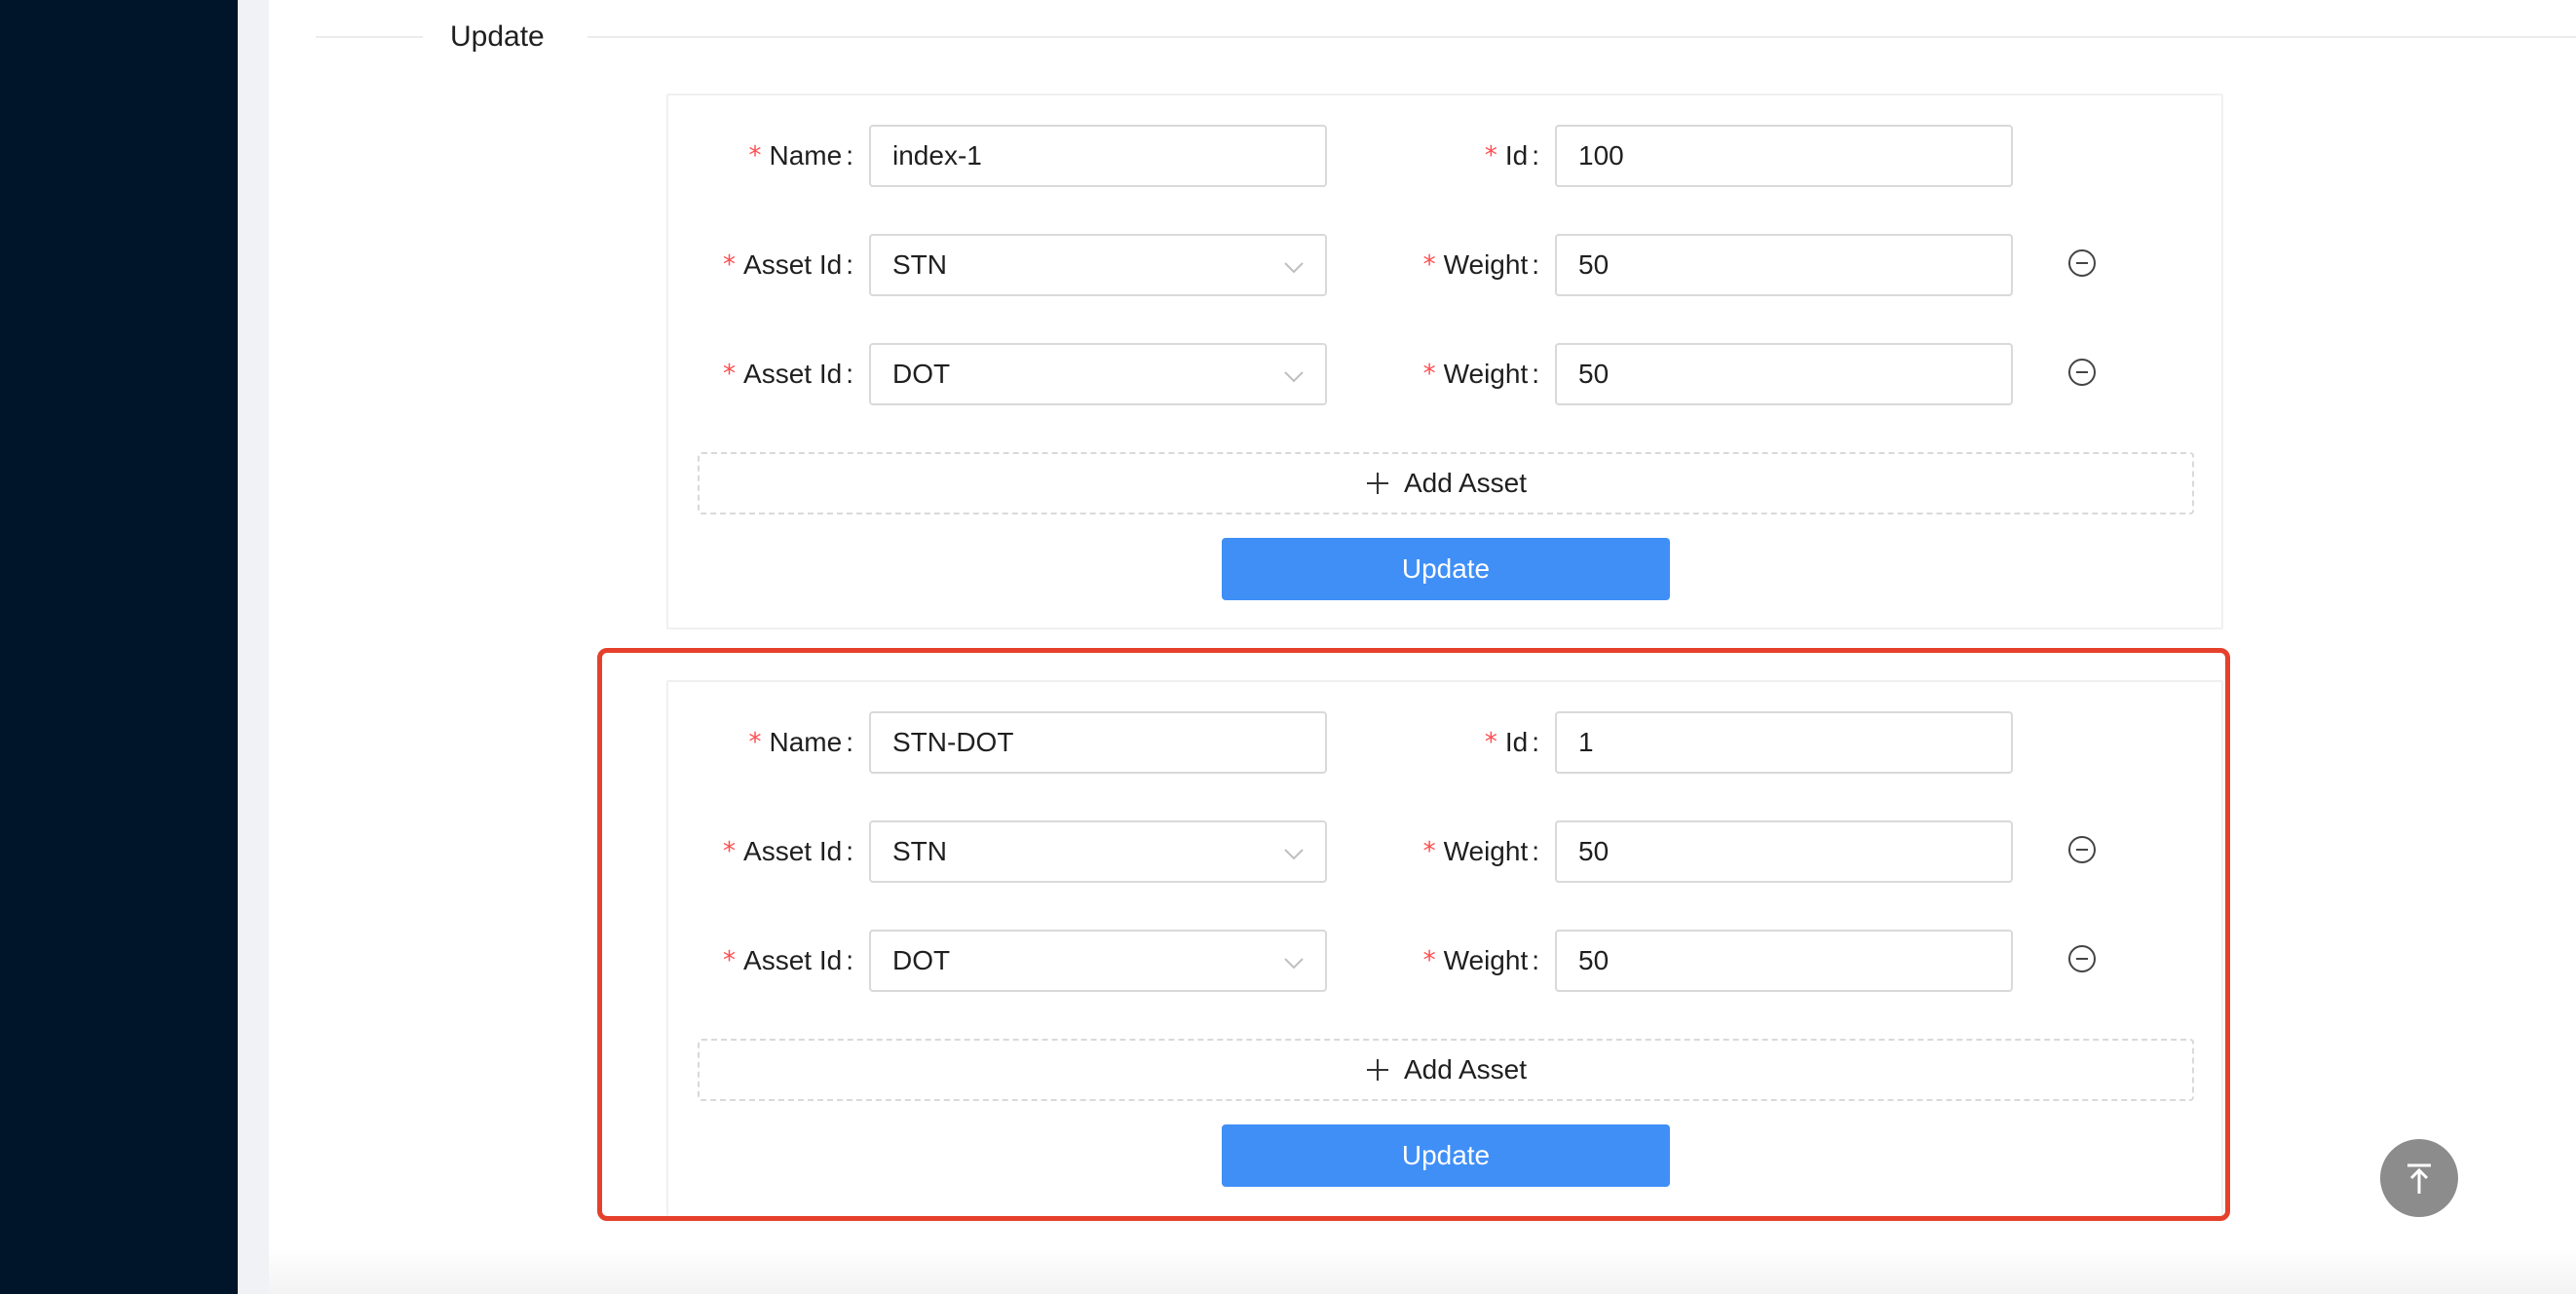 Image resolution: width=2576 pixels, height=1294 pixels. What do you see at coordinates (497, 36) in the screenshot?
I see `section-title: Update` at bounding box center [497, 36].